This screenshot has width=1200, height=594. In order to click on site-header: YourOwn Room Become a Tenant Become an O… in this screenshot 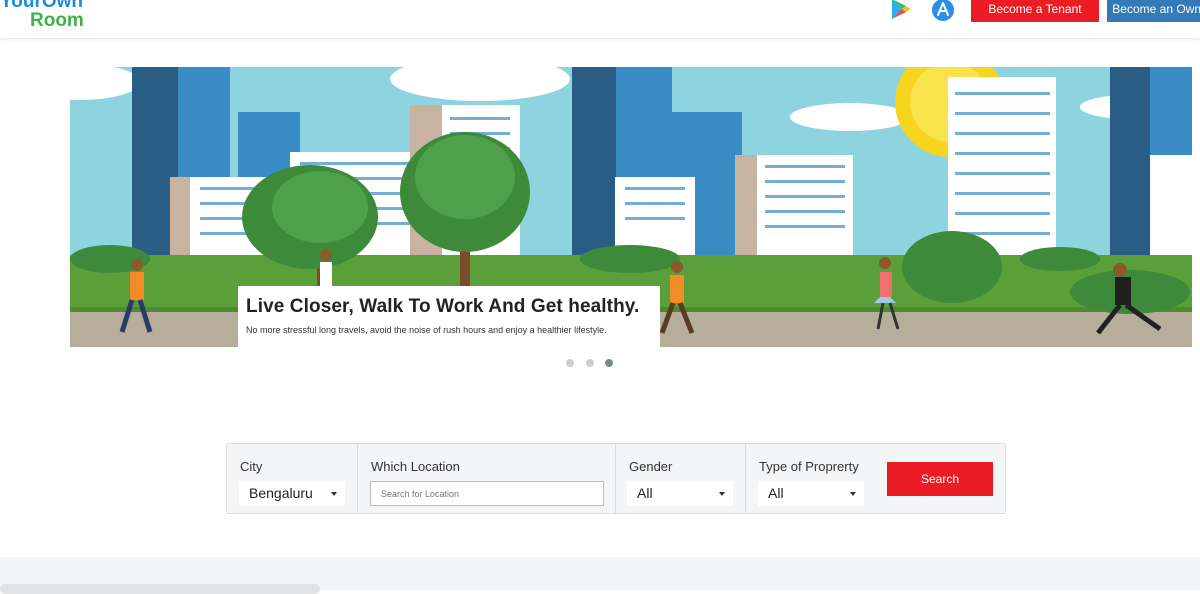, I will do `click(600, 19)`.